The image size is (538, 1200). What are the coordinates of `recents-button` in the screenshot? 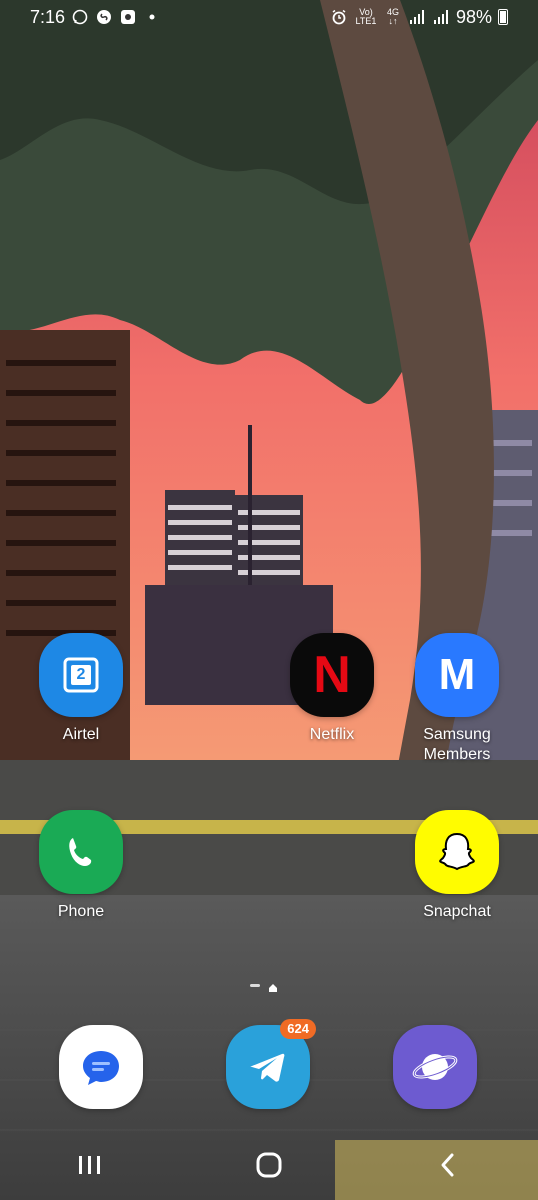 It's located at (90, 1165).